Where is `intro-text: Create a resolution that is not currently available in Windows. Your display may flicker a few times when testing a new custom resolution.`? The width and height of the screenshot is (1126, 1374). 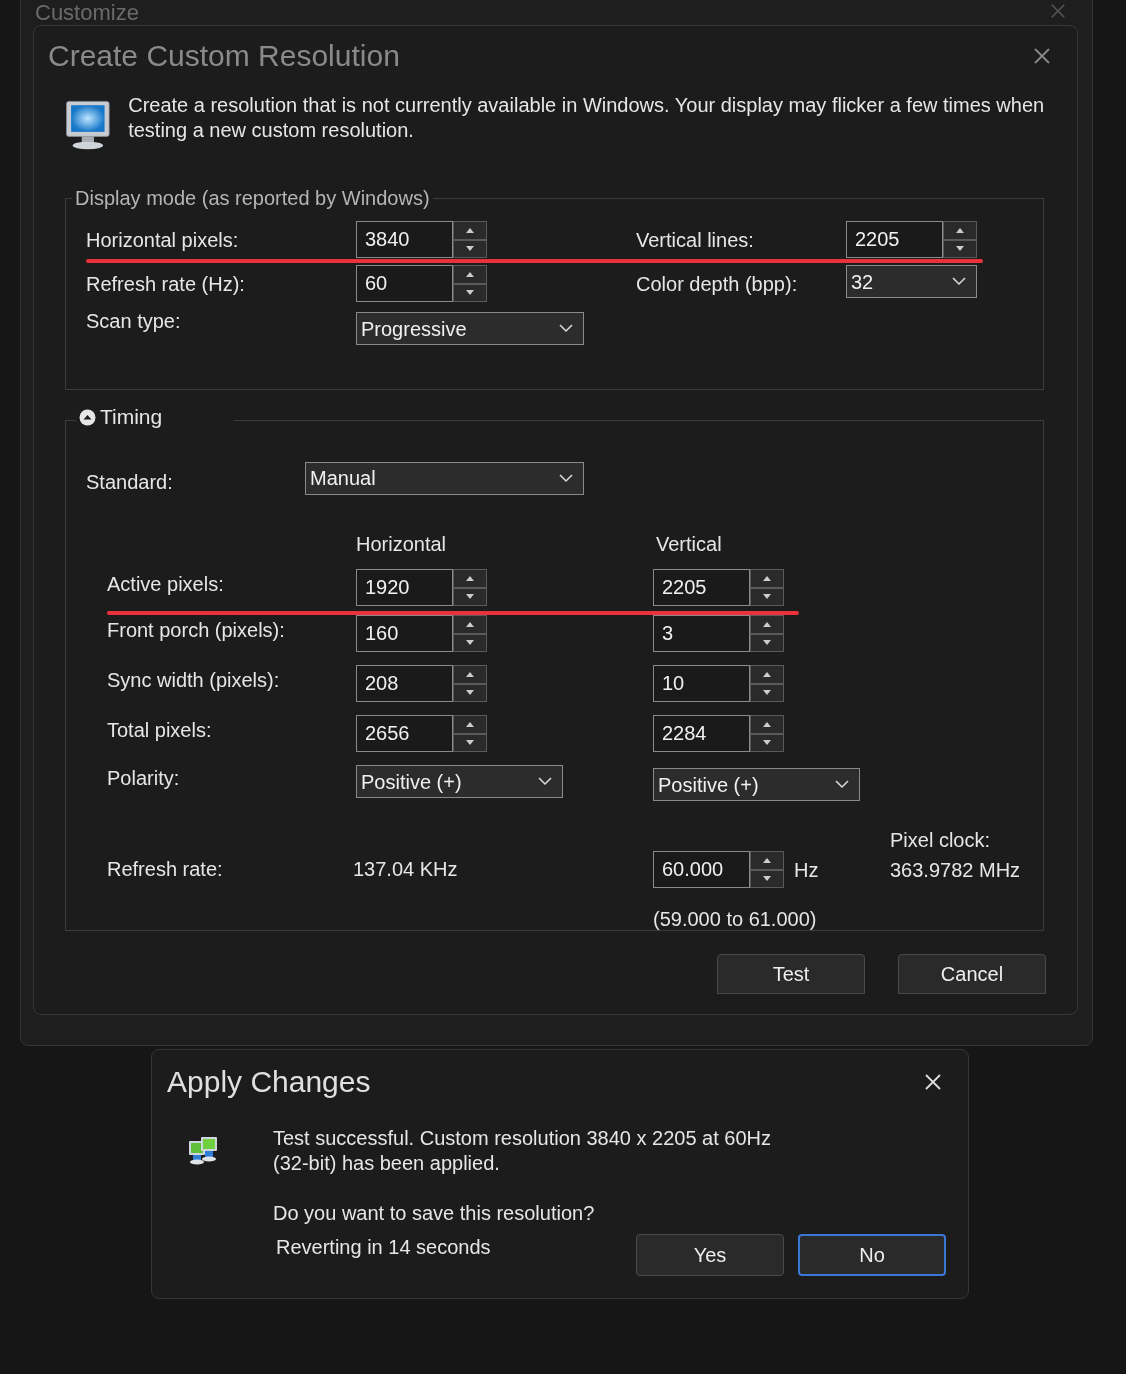
intro-text: Create a resolution that is not currently available in Windows. Your display may flicker a few times when testing a new custom resolution. is located at coordinates (587, 118).